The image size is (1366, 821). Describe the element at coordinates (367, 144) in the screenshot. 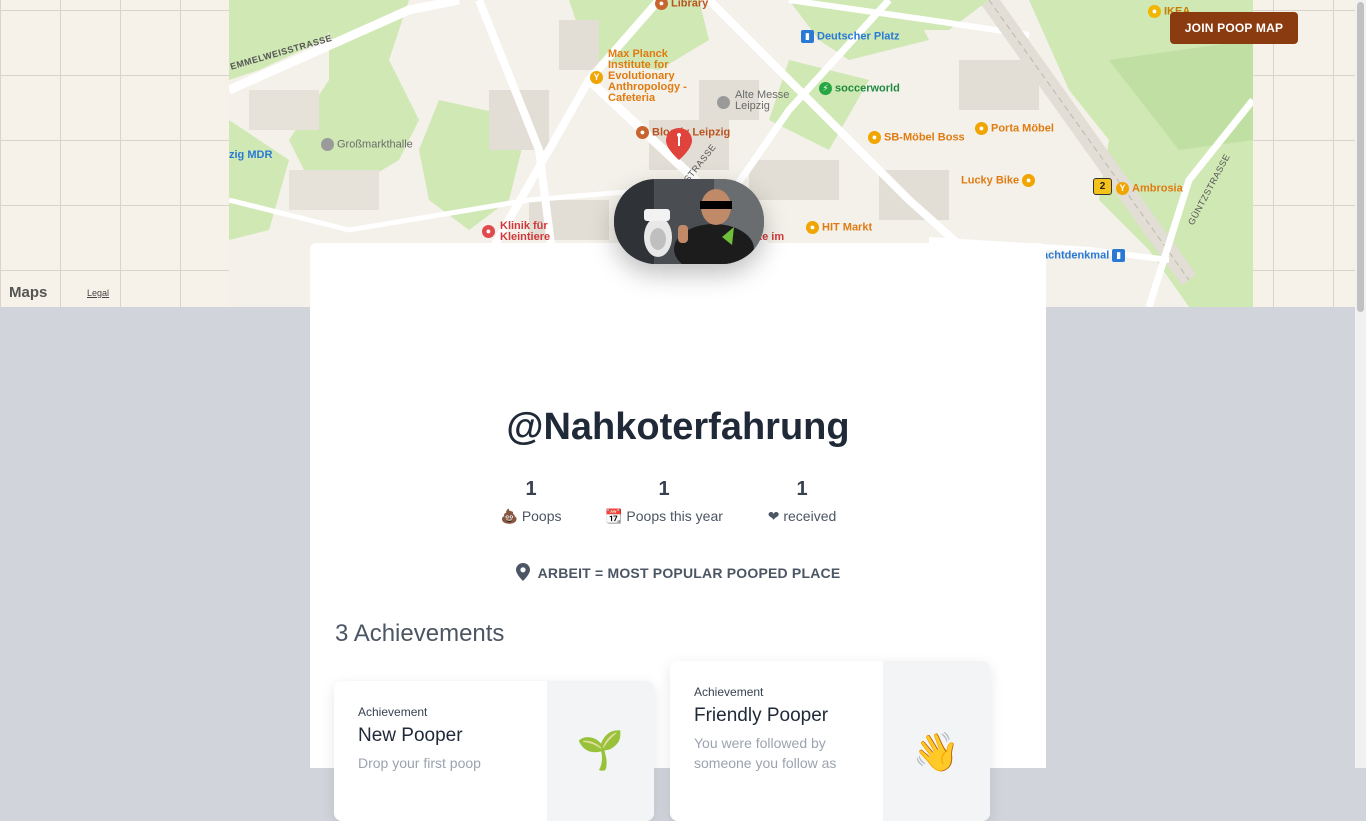

I see `map-poi: Großmarkthalle` at that location.